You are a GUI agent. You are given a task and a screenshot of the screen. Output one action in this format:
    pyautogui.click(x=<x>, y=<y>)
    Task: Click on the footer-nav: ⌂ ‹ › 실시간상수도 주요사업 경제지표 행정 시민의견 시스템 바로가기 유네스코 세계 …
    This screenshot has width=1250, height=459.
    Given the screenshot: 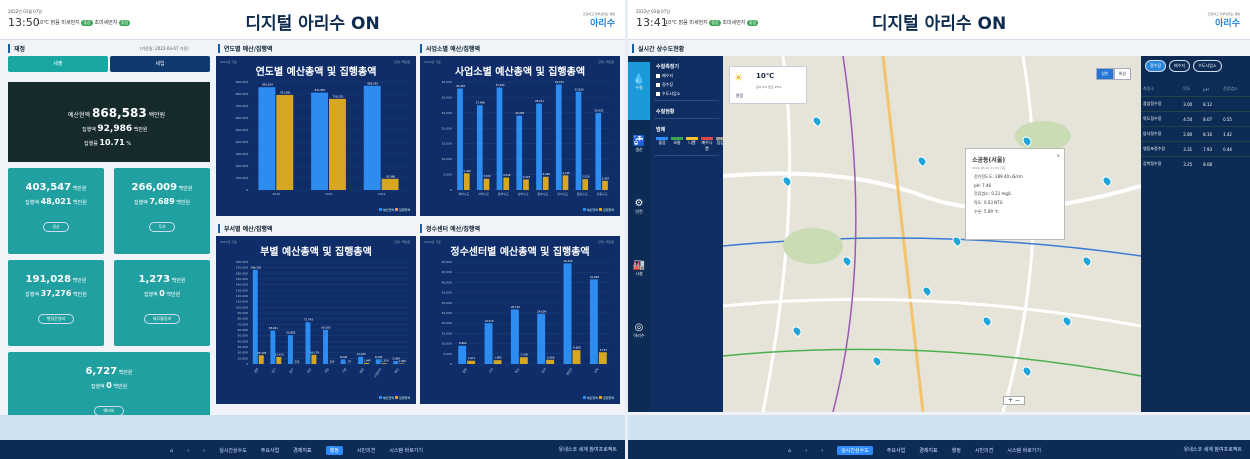 What is the action you would take?
    pyautogui.click(x=312, y=449)
    